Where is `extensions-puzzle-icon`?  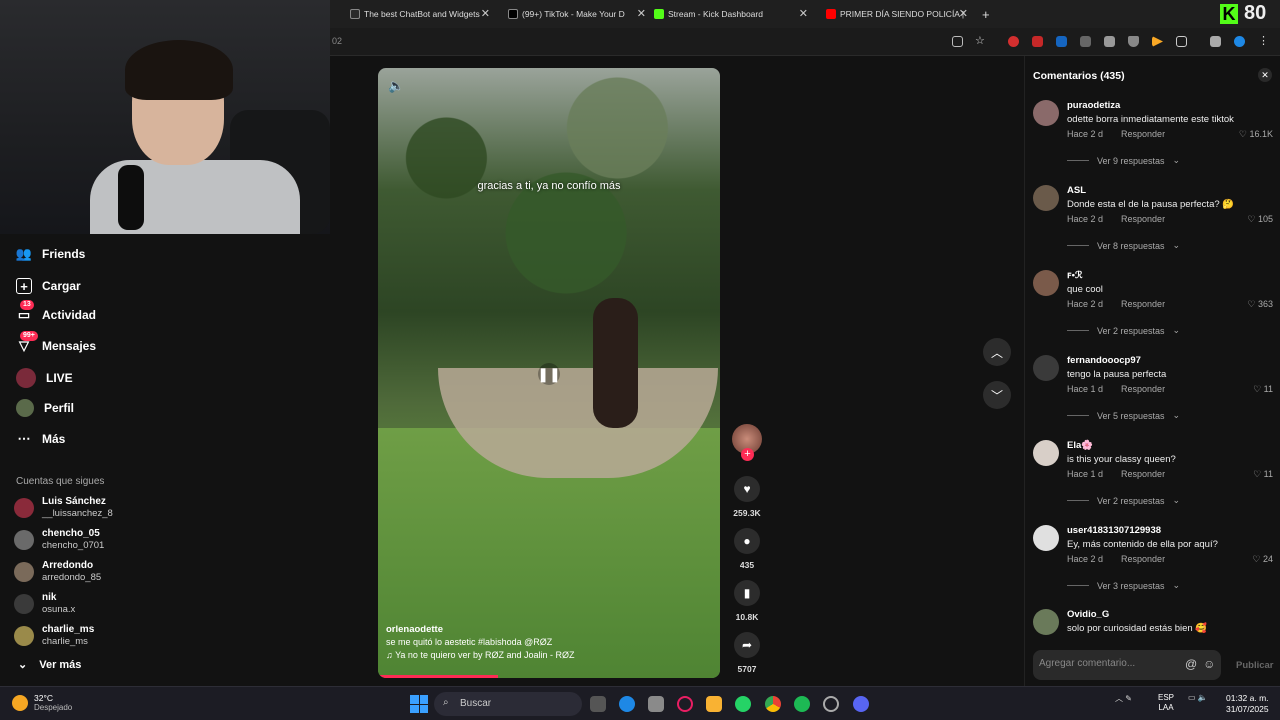 extensions-puzzle-icon is located at coordinates (1181, 41).